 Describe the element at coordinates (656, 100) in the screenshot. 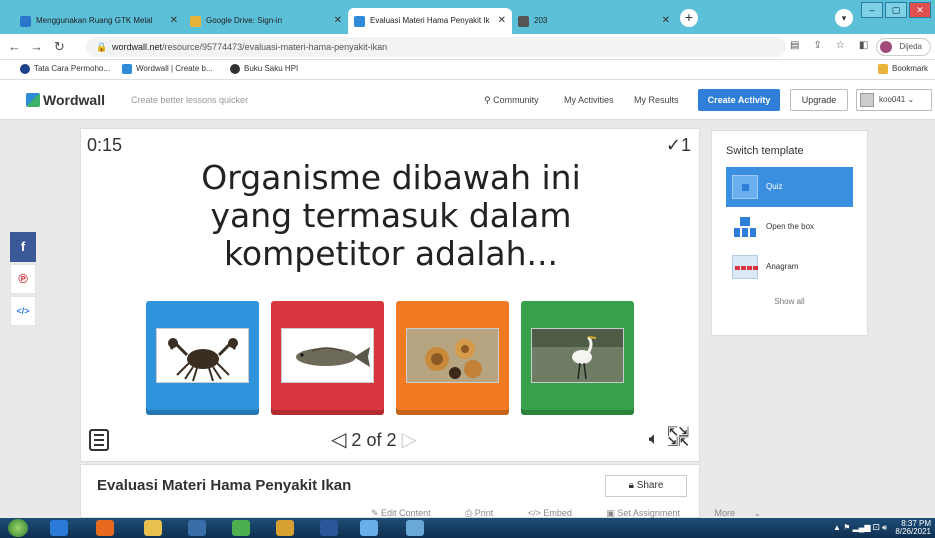

I see `nav-my-results: My Results` at that location.